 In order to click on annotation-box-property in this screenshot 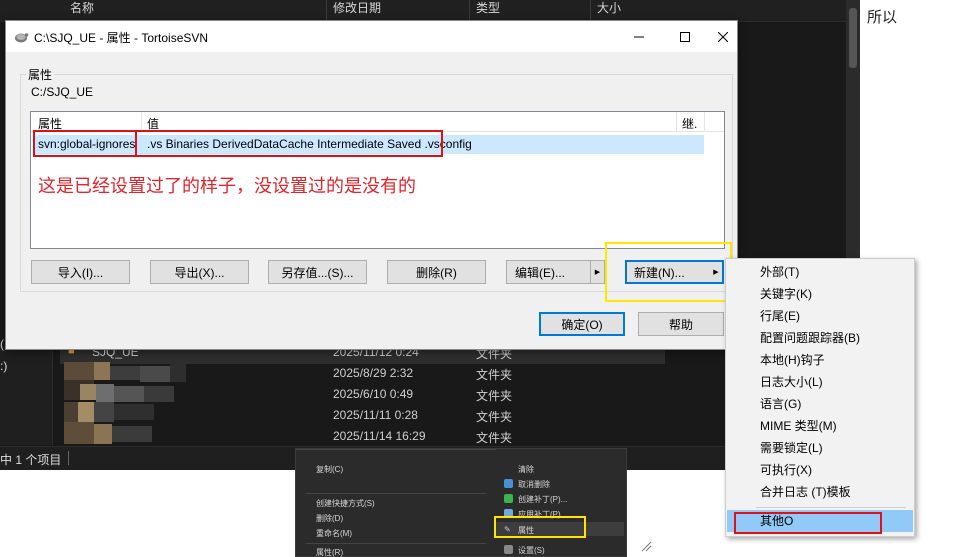, I will do `click(85, 143)`.